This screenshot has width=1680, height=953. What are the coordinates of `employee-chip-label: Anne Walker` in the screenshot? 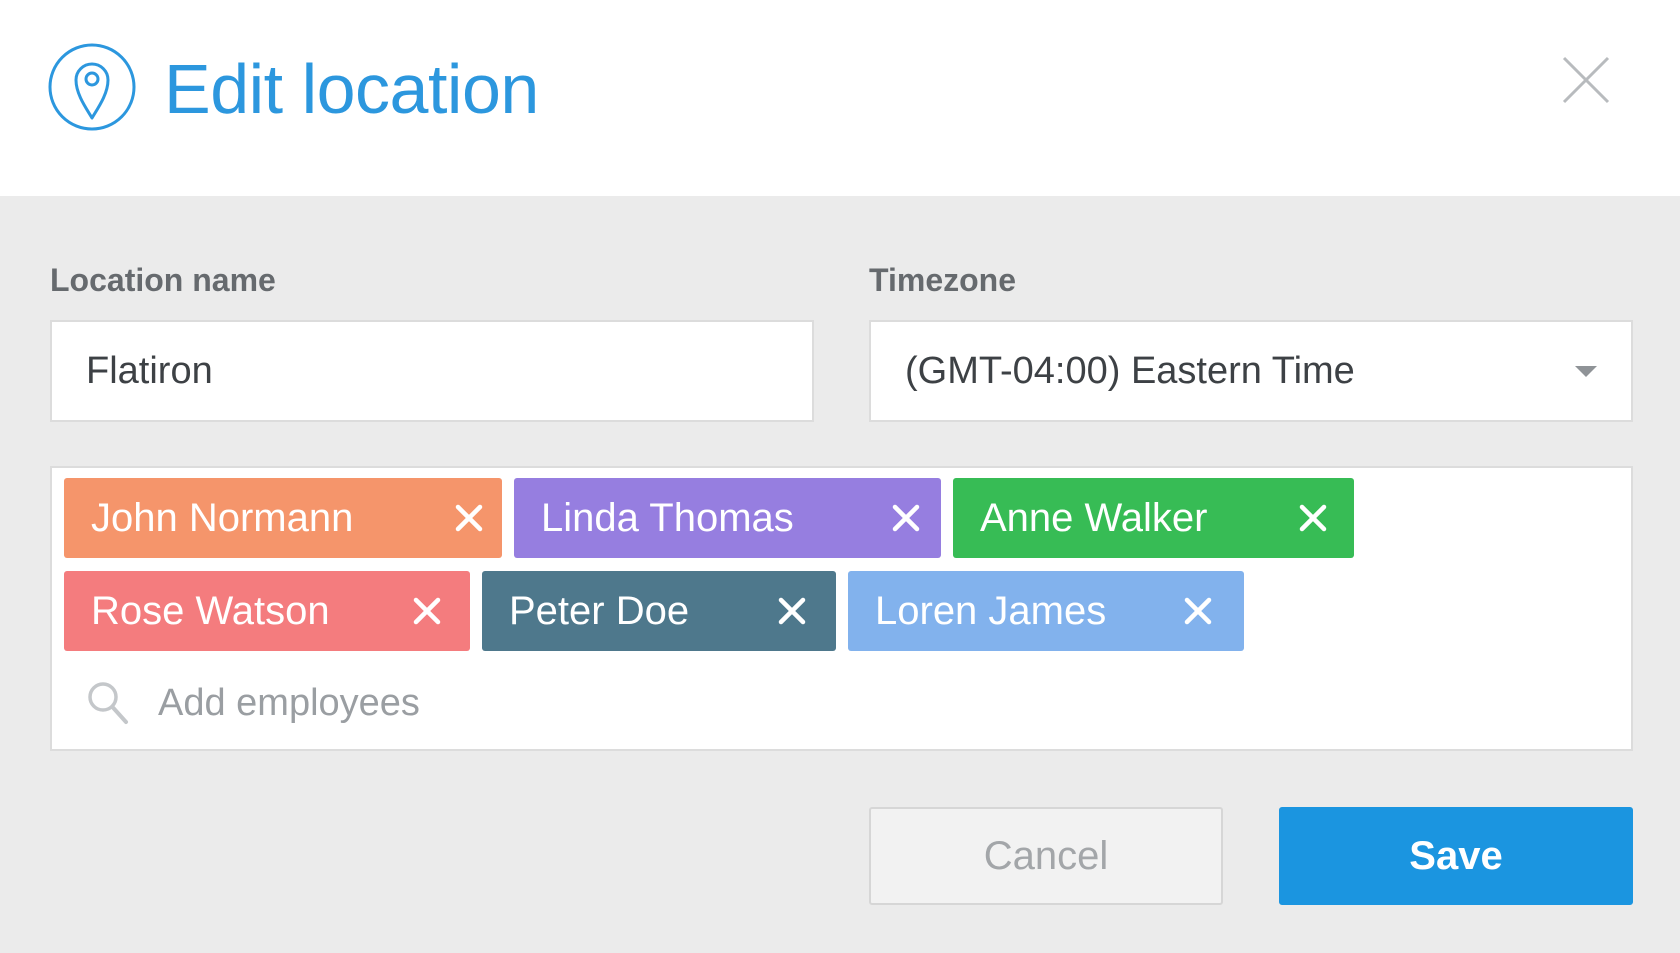 It's located at (1094, 518).